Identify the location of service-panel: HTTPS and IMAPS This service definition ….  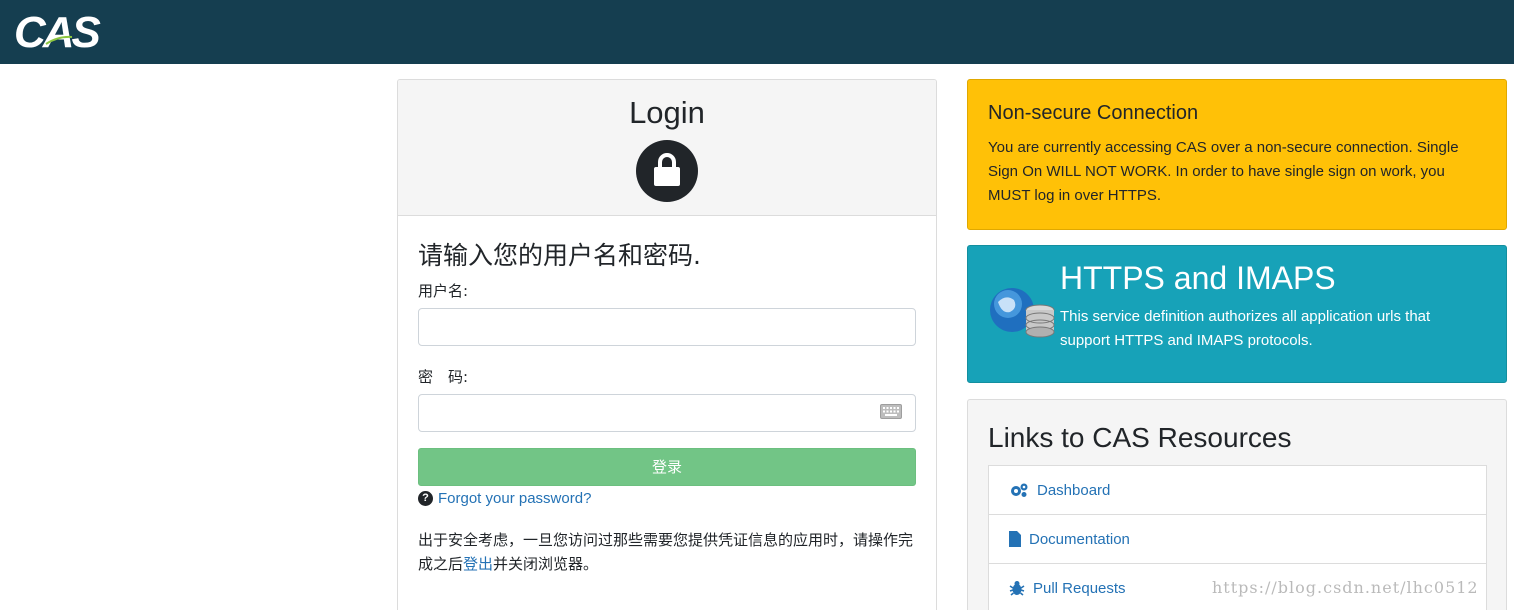
(1237, 314).